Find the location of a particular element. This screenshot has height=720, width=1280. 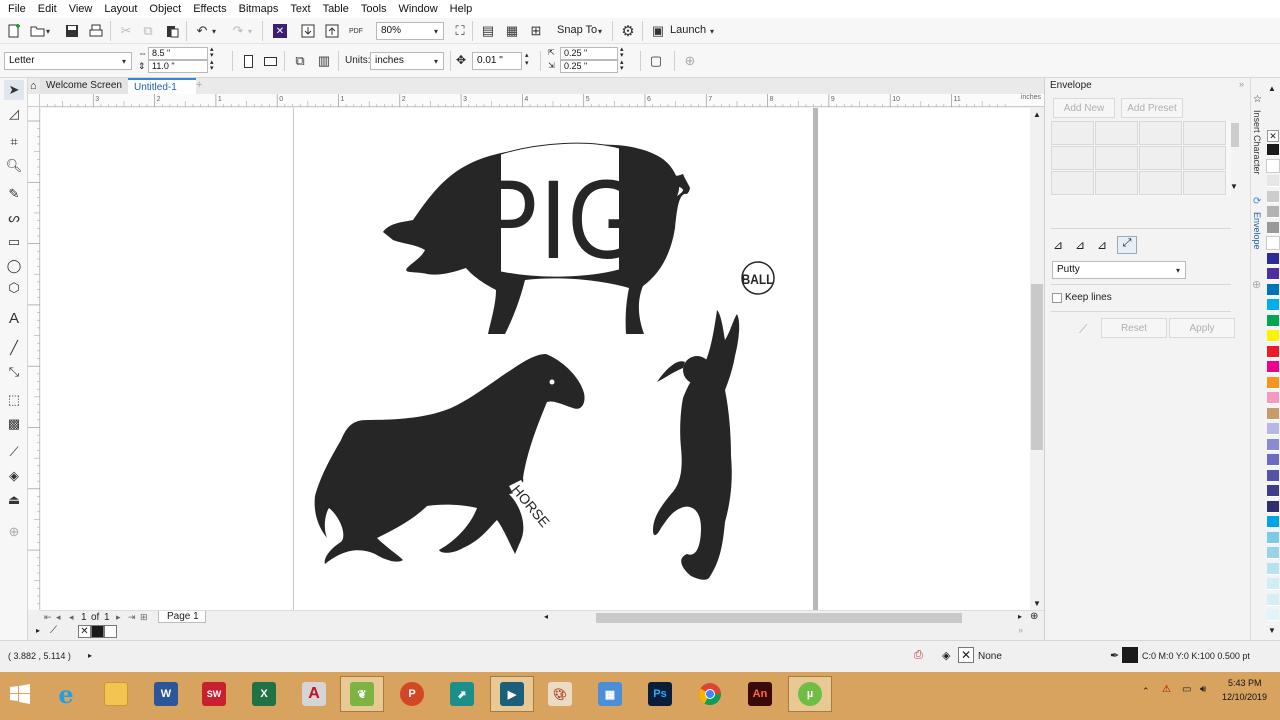

gear-icon: ⚙ is located at coordinates (628, 31).